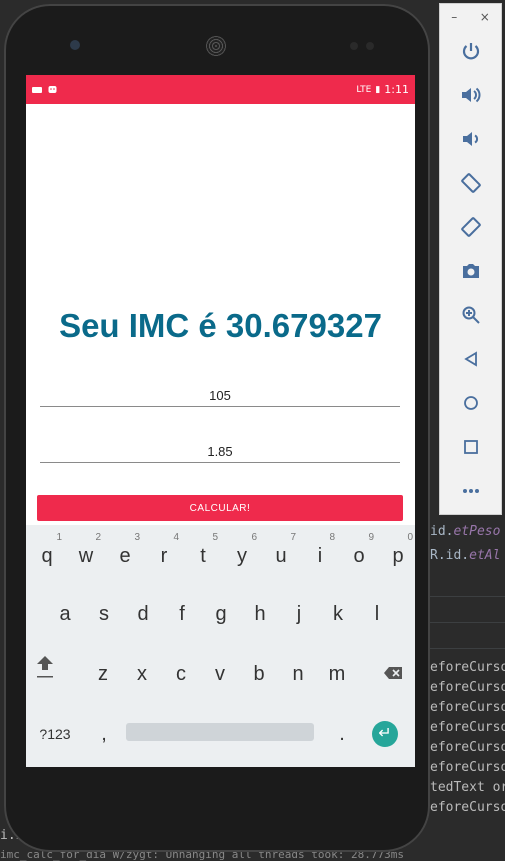 Image resolution: width=505 pixels, height=861 pixels. I want to click on key-label: d, so click(143, 614).